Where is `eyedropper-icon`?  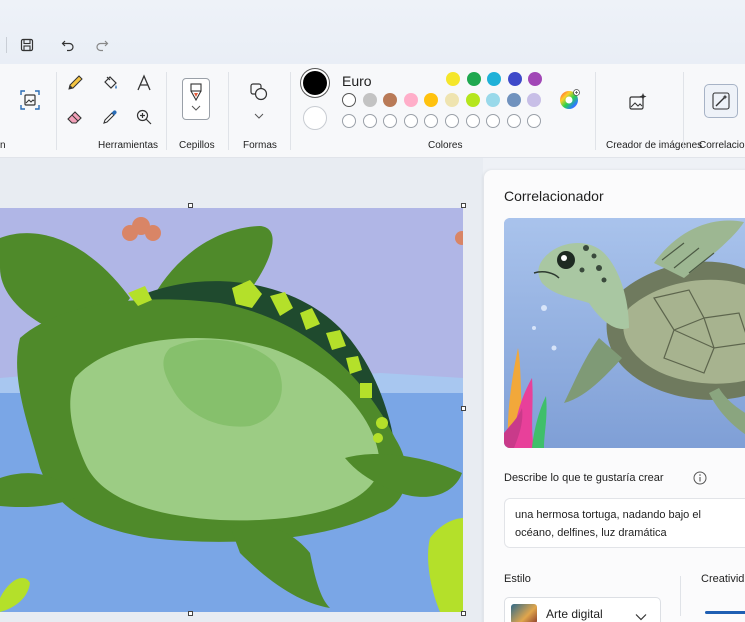
eyedropper-icon is located at coordinates (110, 117).